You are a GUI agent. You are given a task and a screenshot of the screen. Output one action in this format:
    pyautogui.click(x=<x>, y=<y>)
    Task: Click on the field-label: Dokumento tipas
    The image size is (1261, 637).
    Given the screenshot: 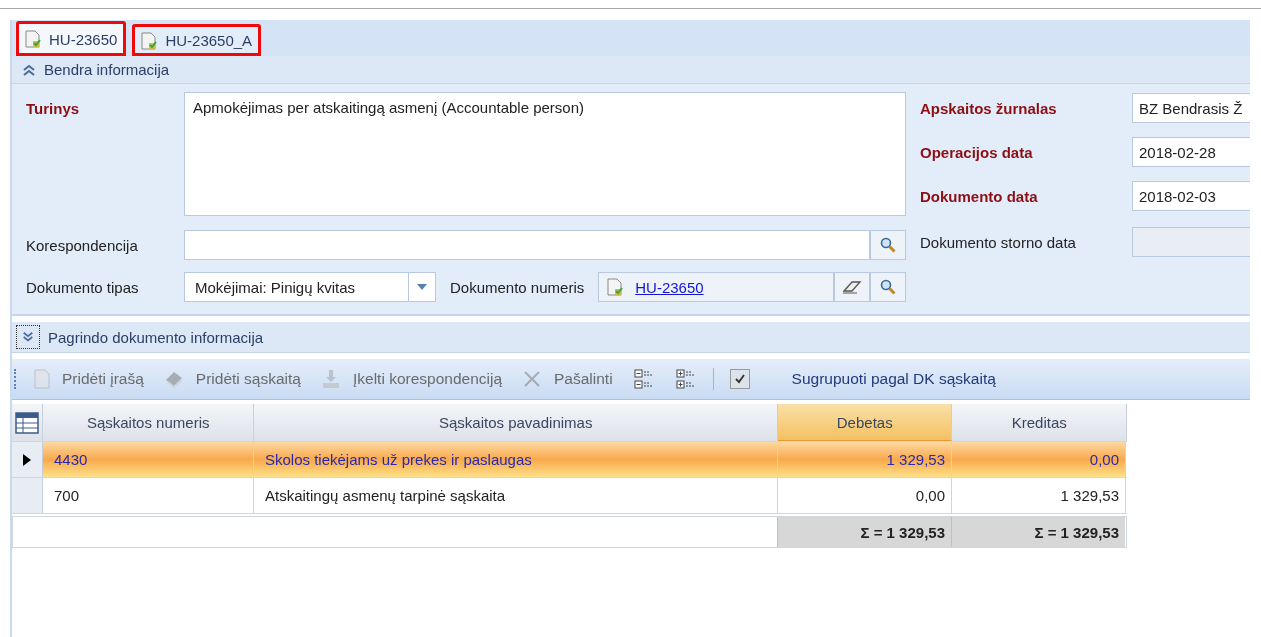 What is the action you would take?
    pyautogui.click(x=83, y=287)
    